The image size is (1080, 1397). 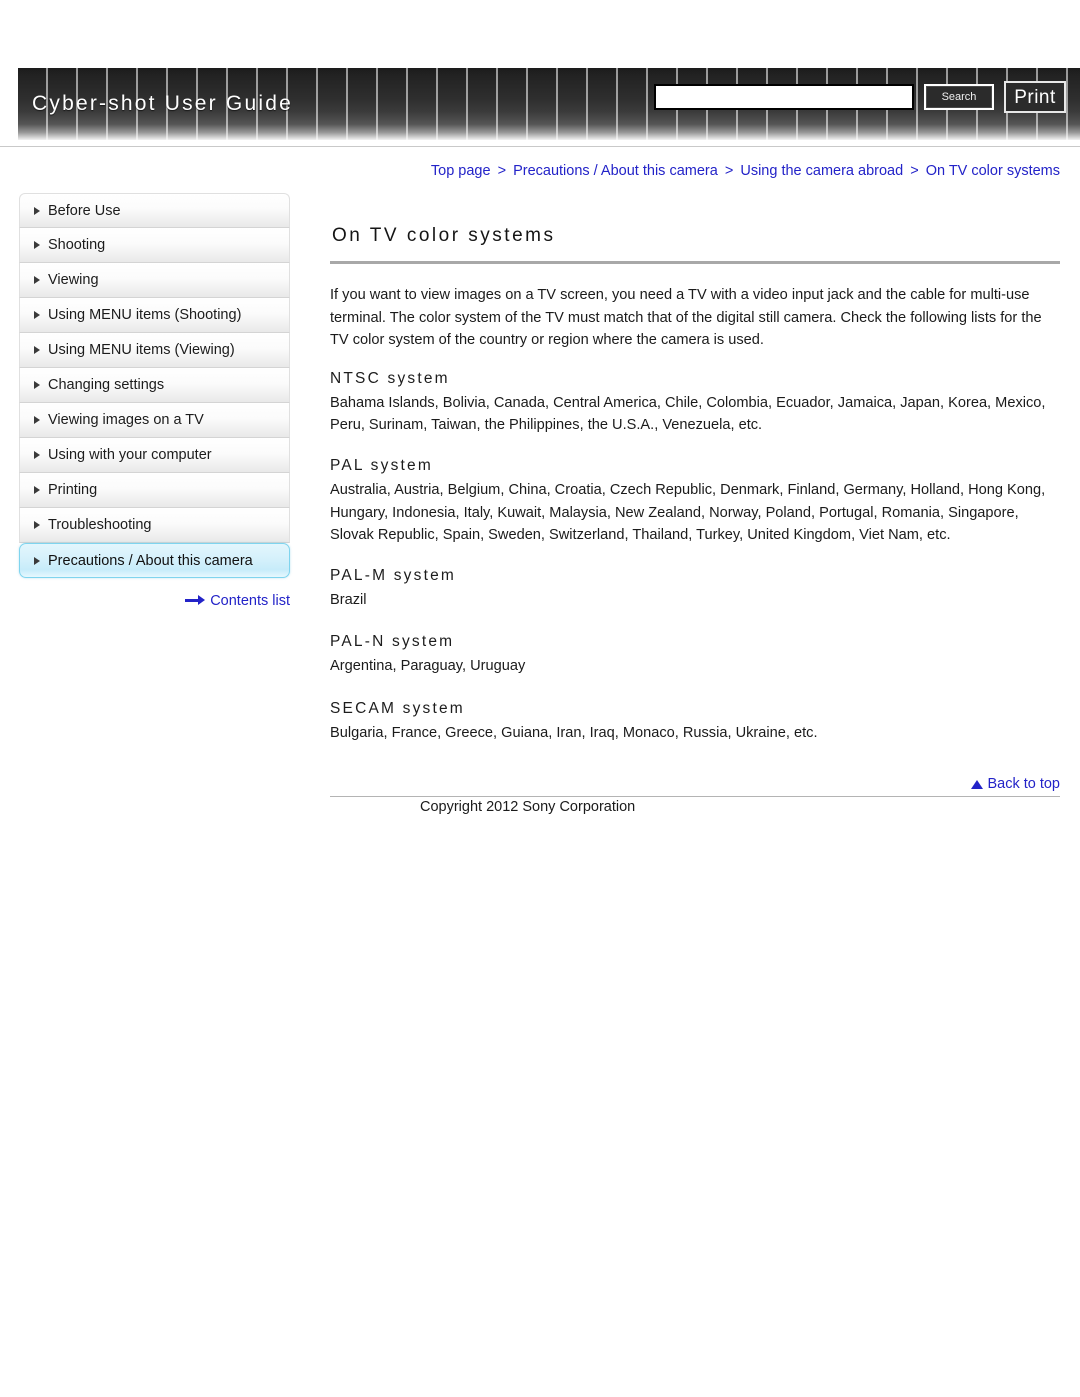 I want to click on contents-list-link: Contents list, so click(x=154, y=601).